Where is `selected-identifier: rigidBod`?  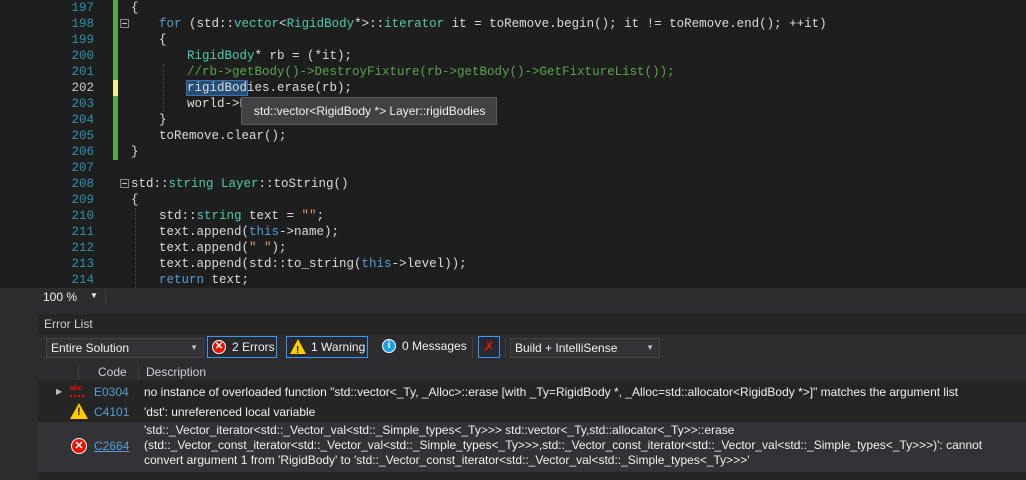 selected-identifier: rigidBod is located at coordinates (217, 88).